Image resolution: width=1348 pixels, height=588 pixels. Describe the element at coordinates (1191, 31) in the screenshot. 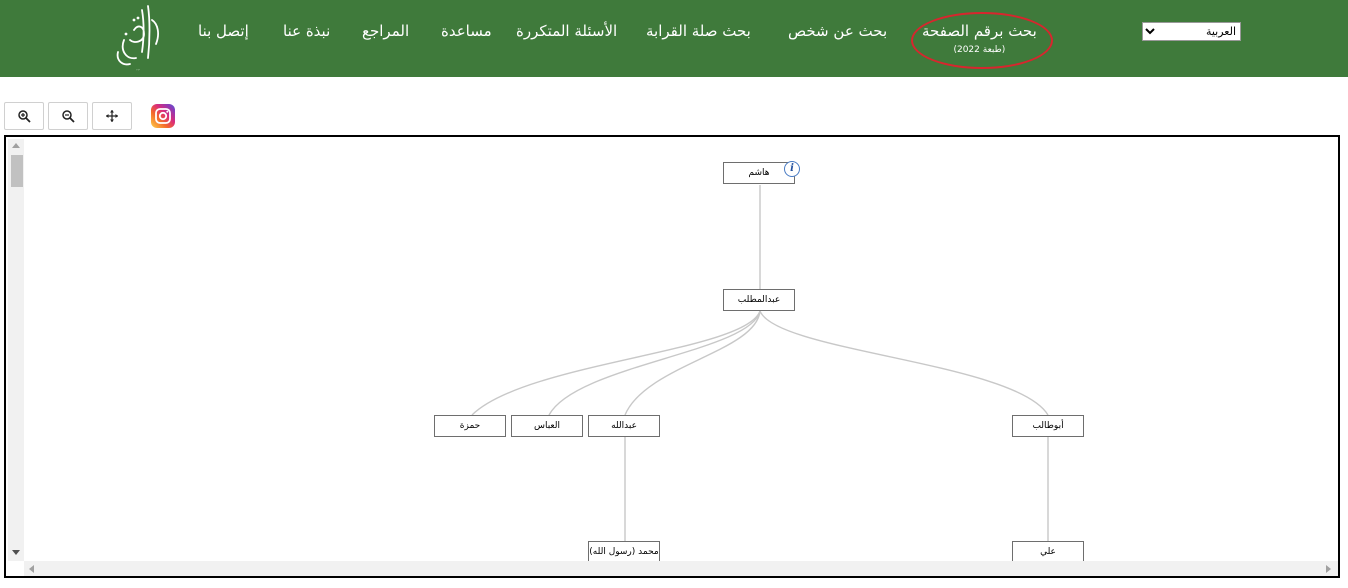

I see `language-select: العربية` at that location.